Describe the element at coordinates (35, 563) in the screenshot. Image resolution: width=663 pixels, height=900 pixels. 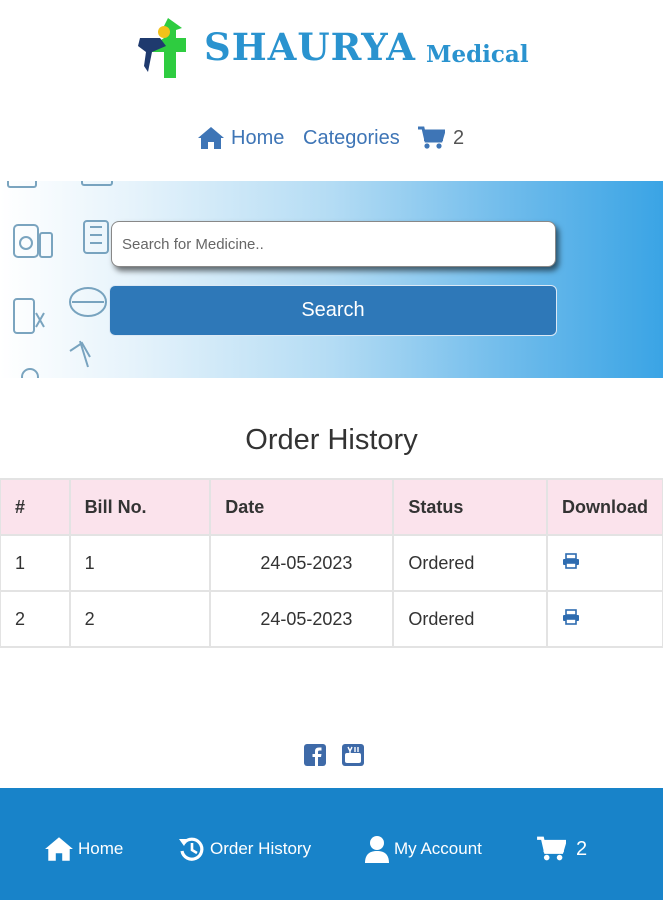
I see `row-index: 1` at that location.